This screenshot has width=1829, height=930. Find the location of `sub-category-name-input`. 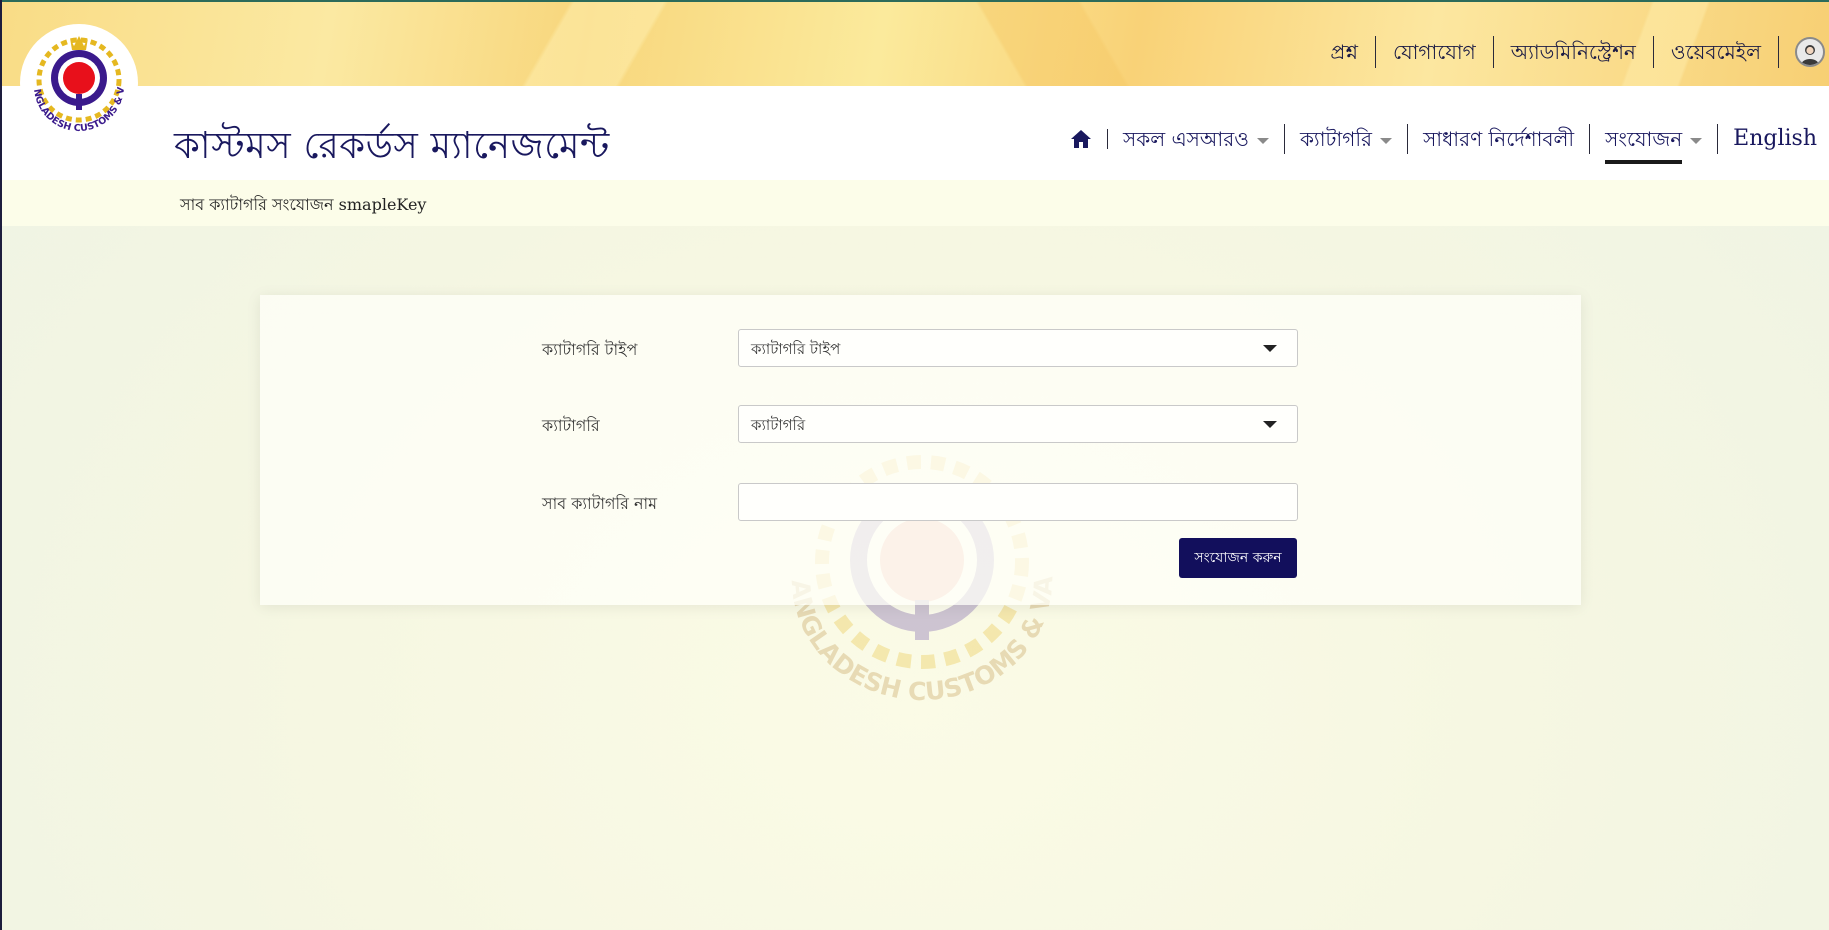

sub-category-name-input is located at coordinates (1018, 502).